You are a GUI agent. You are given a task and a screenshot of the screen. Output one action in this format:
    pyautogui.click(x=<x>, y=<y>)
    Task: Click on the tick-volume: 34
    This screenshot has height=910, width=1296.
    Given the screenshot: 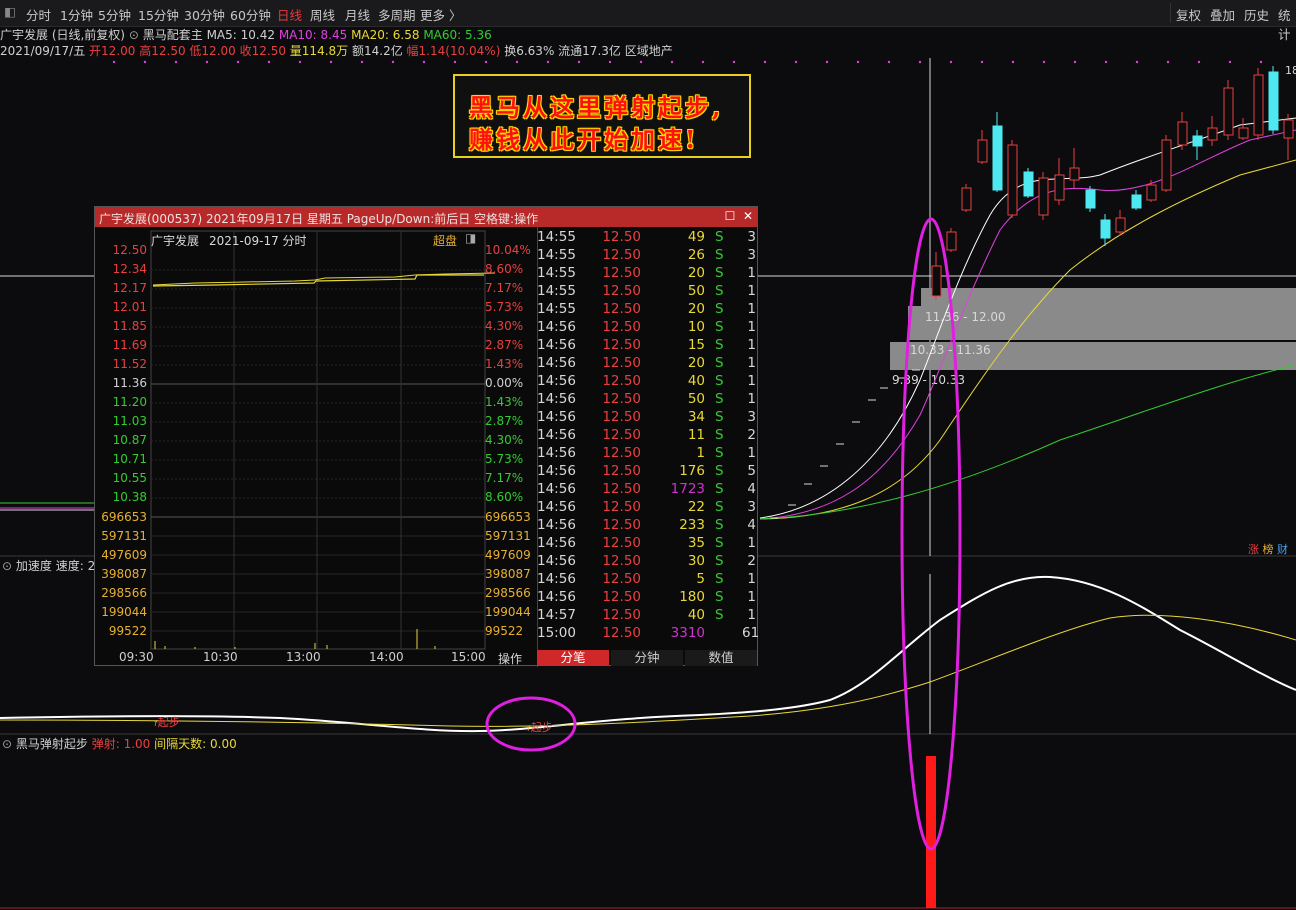 What is the action you would take?
    pyautogui.click(x=696, y=417)
    